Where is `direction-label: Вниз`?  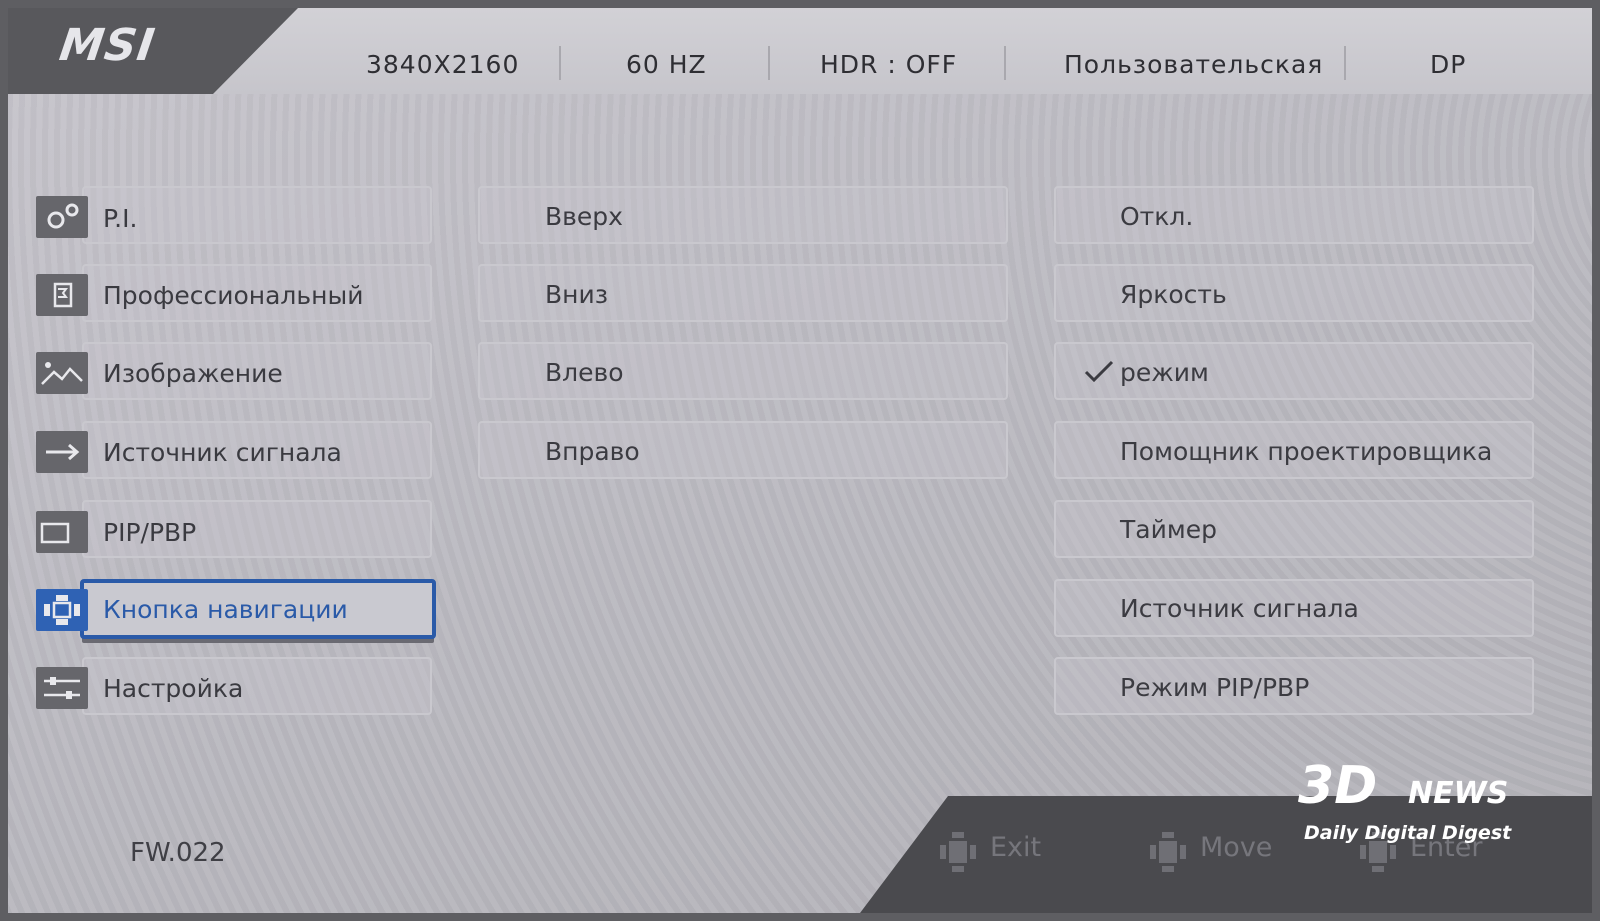 direction-label: Вниз is located at coordinates (577, 294).